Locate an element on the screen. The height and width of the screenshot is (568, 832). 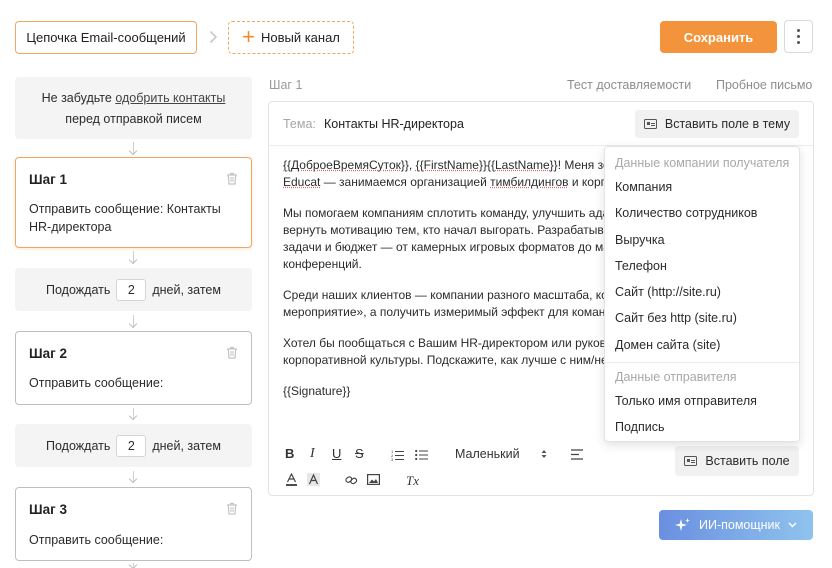
dropdown-item-company: Компания is located at coordinates (643, 187).